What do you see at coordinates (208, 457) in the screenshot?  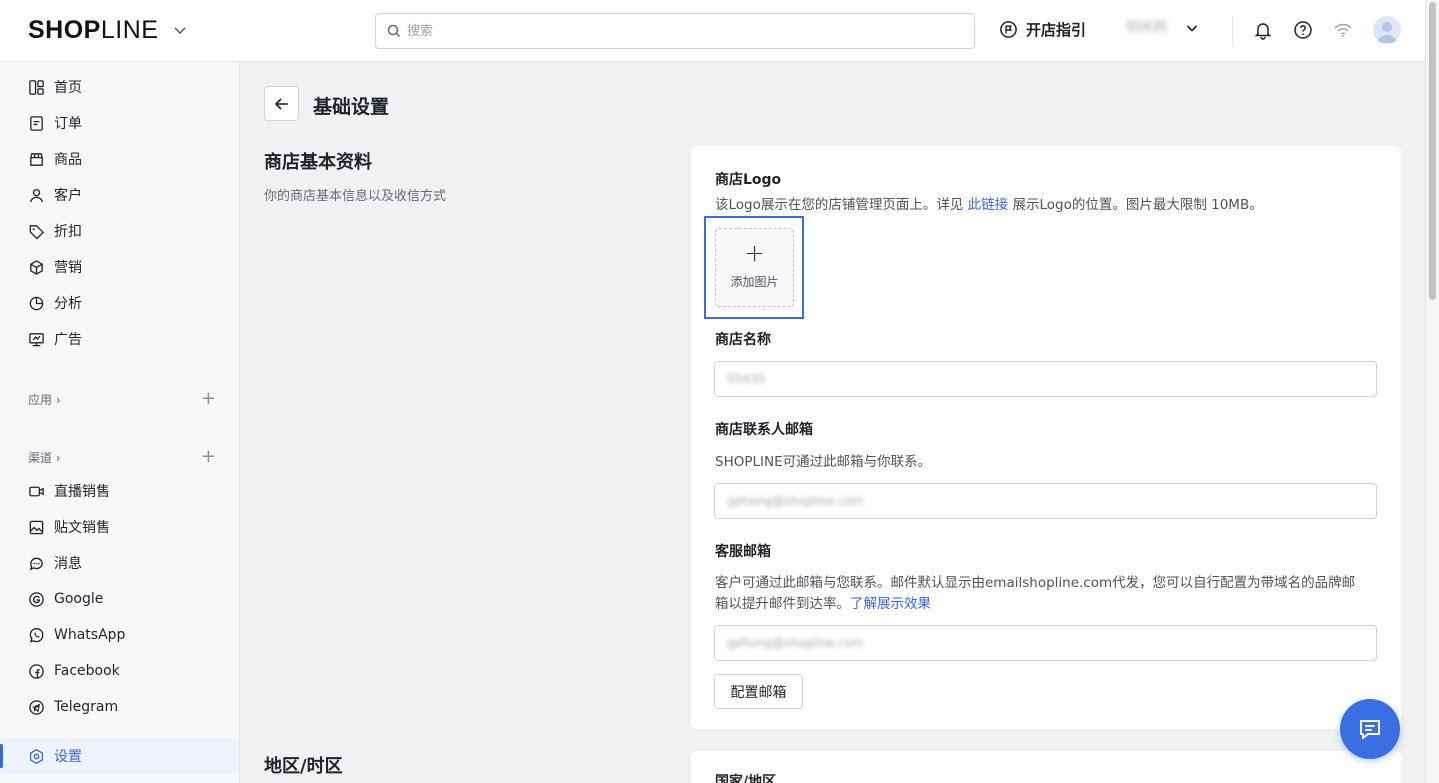 I see `add-channel-icon: +` at bounding box center [208, 457].